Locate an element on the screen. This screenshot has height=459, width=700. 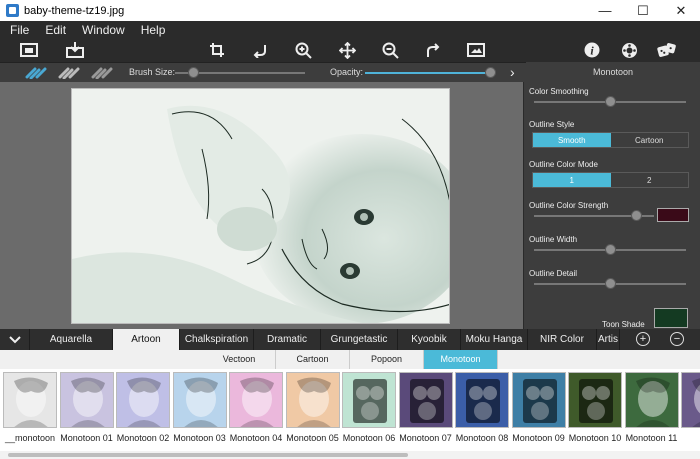
scrollbar-thumb is located at coordinates (208, 455).